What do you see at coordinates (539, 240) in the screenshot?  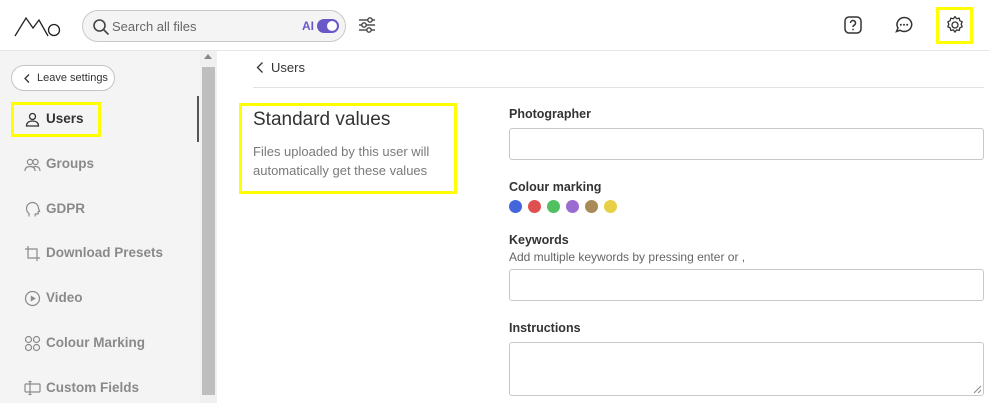 I see `keywords-label: Keywords` at bounding box center [539, 240].